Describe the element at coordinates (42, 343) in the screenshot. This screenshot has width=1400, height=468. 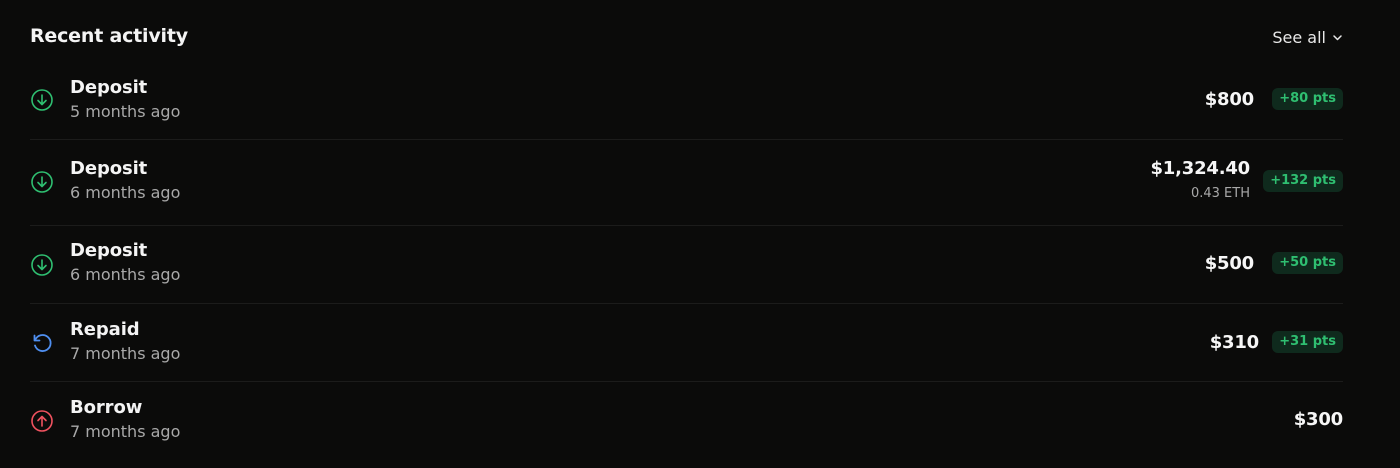
I see `refresh-icon` at that location.